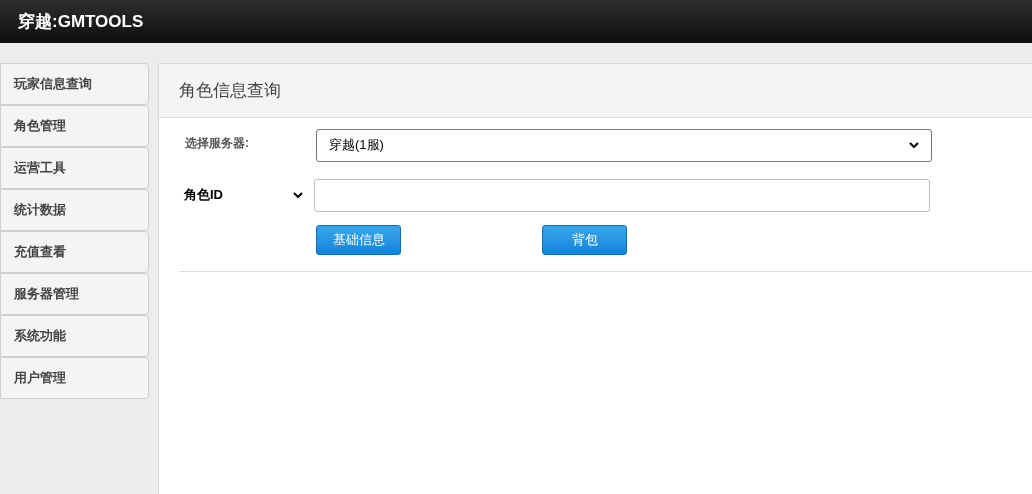  Describe the element at coordinates (74, 336) in the screenshot. I see `sidebar-item: 系统功能` at that location.